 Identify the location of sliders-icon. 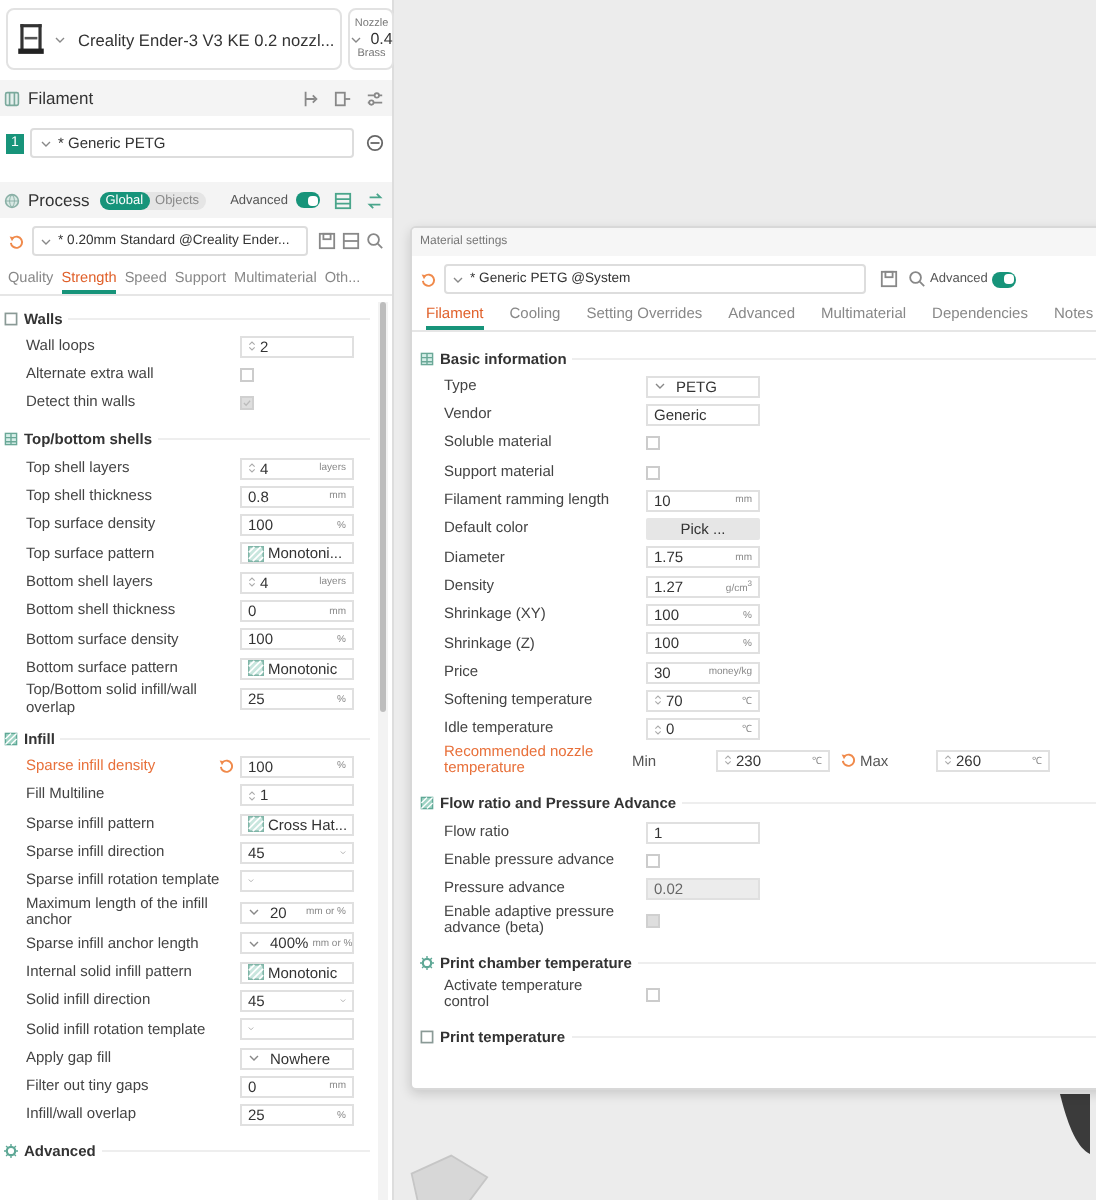
(375, 98).